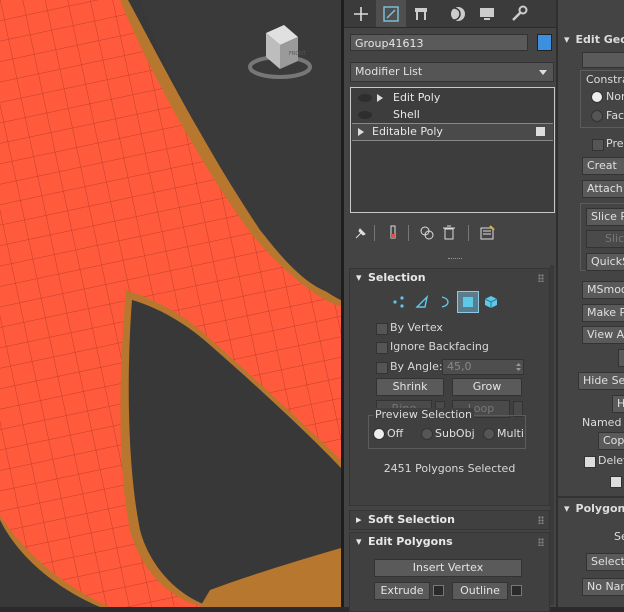 The height and width of the screenshot is (612, 624). I want to click on copy-button: Copy, so click(611, 441).